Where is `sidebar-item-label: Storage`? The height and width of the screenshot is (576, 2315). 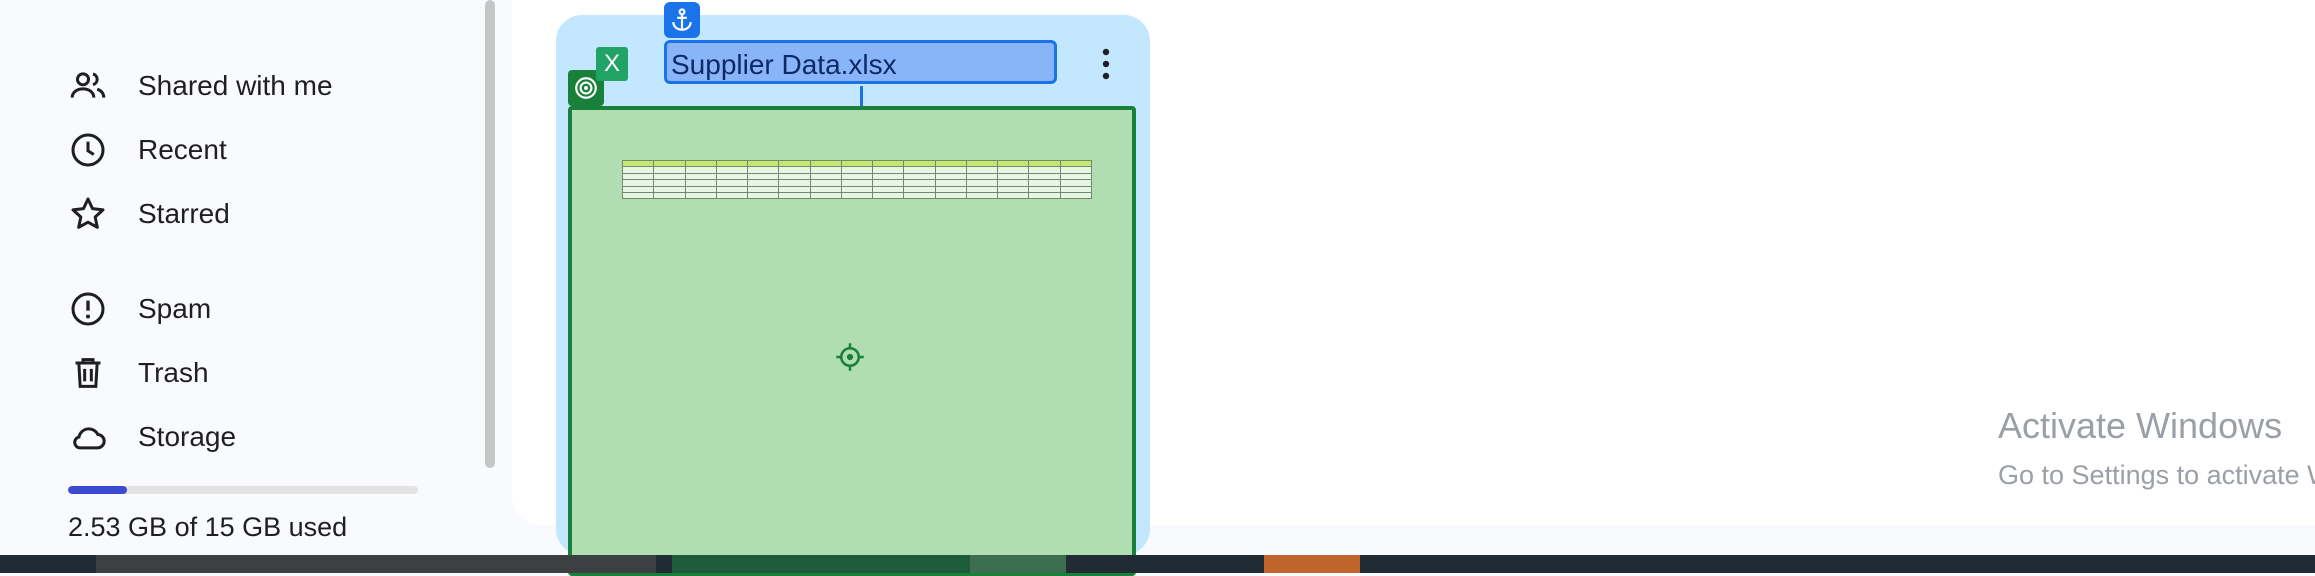
sidebar-item-label: Storage is located at coordinates (187, 436).